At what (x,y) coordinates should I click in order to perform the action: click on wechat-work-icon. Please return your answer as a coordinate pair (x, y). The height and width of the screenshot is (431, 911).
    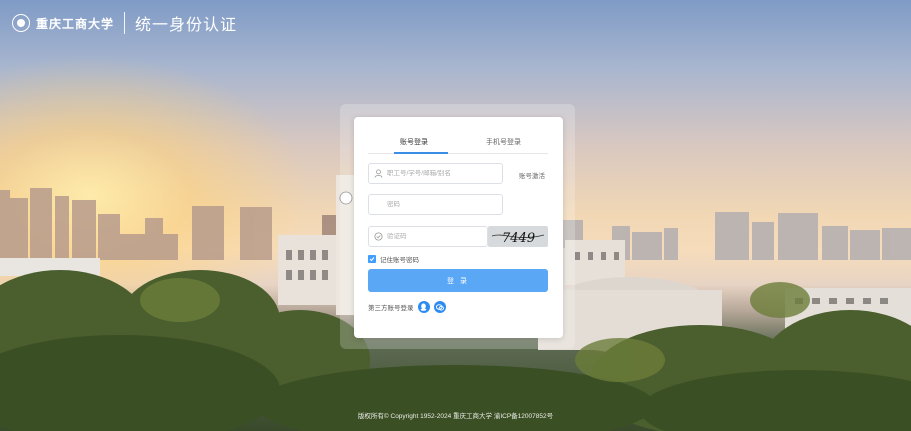
    Looking at the image, I should click on (439, 307).